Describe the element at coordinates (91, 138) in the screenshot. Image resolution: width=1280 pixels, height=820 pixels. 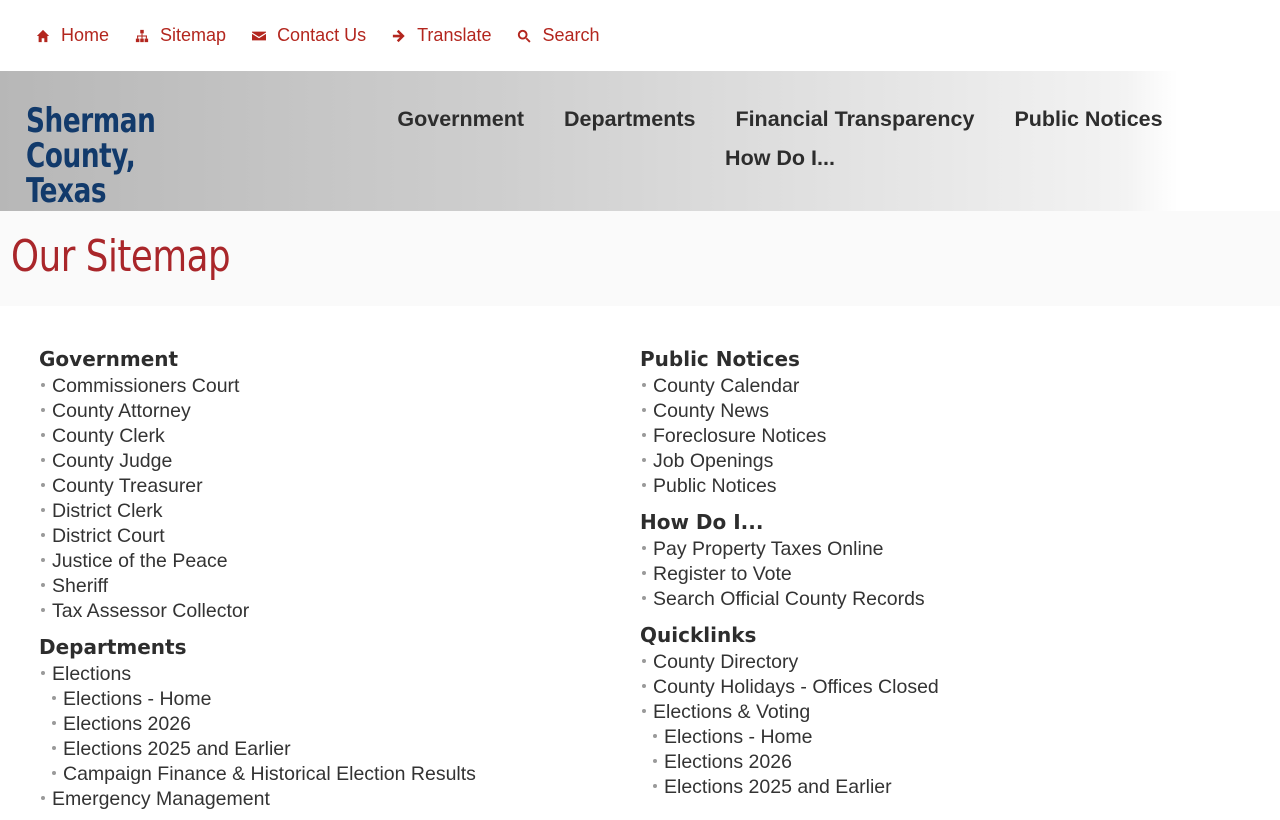
I see `site-name-line1: Sherman County,` at that location.